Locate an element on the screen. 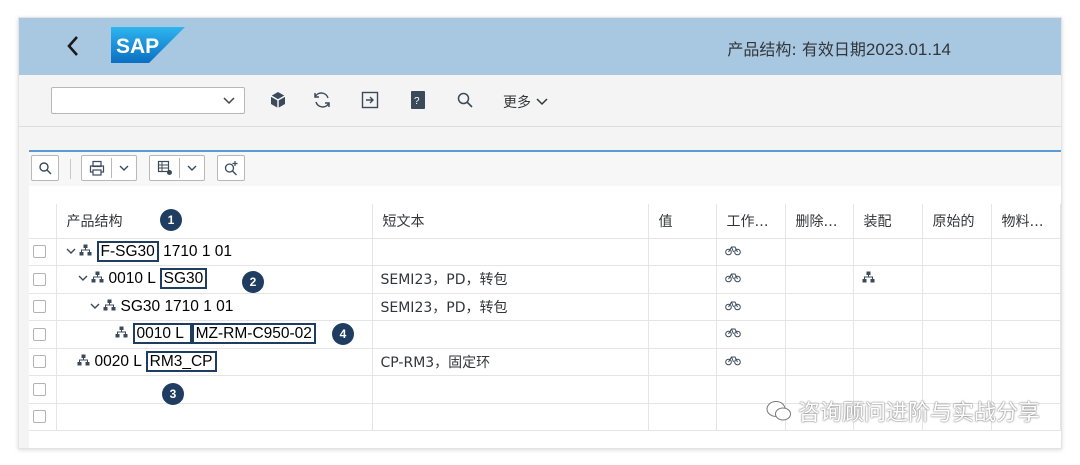  back-button is located at coordinates (73, 46).